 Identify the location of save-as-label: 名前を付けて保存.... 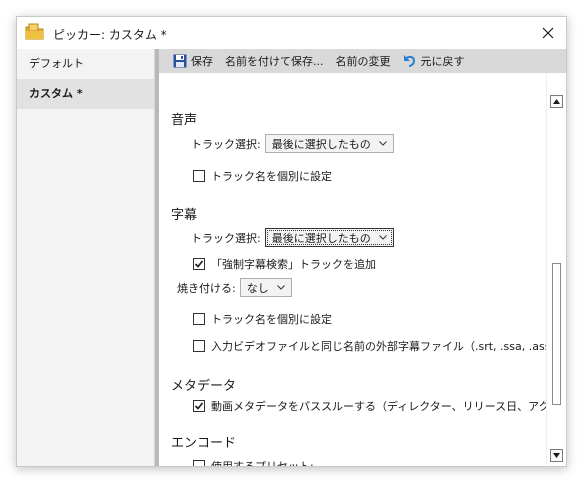
(274, 61).